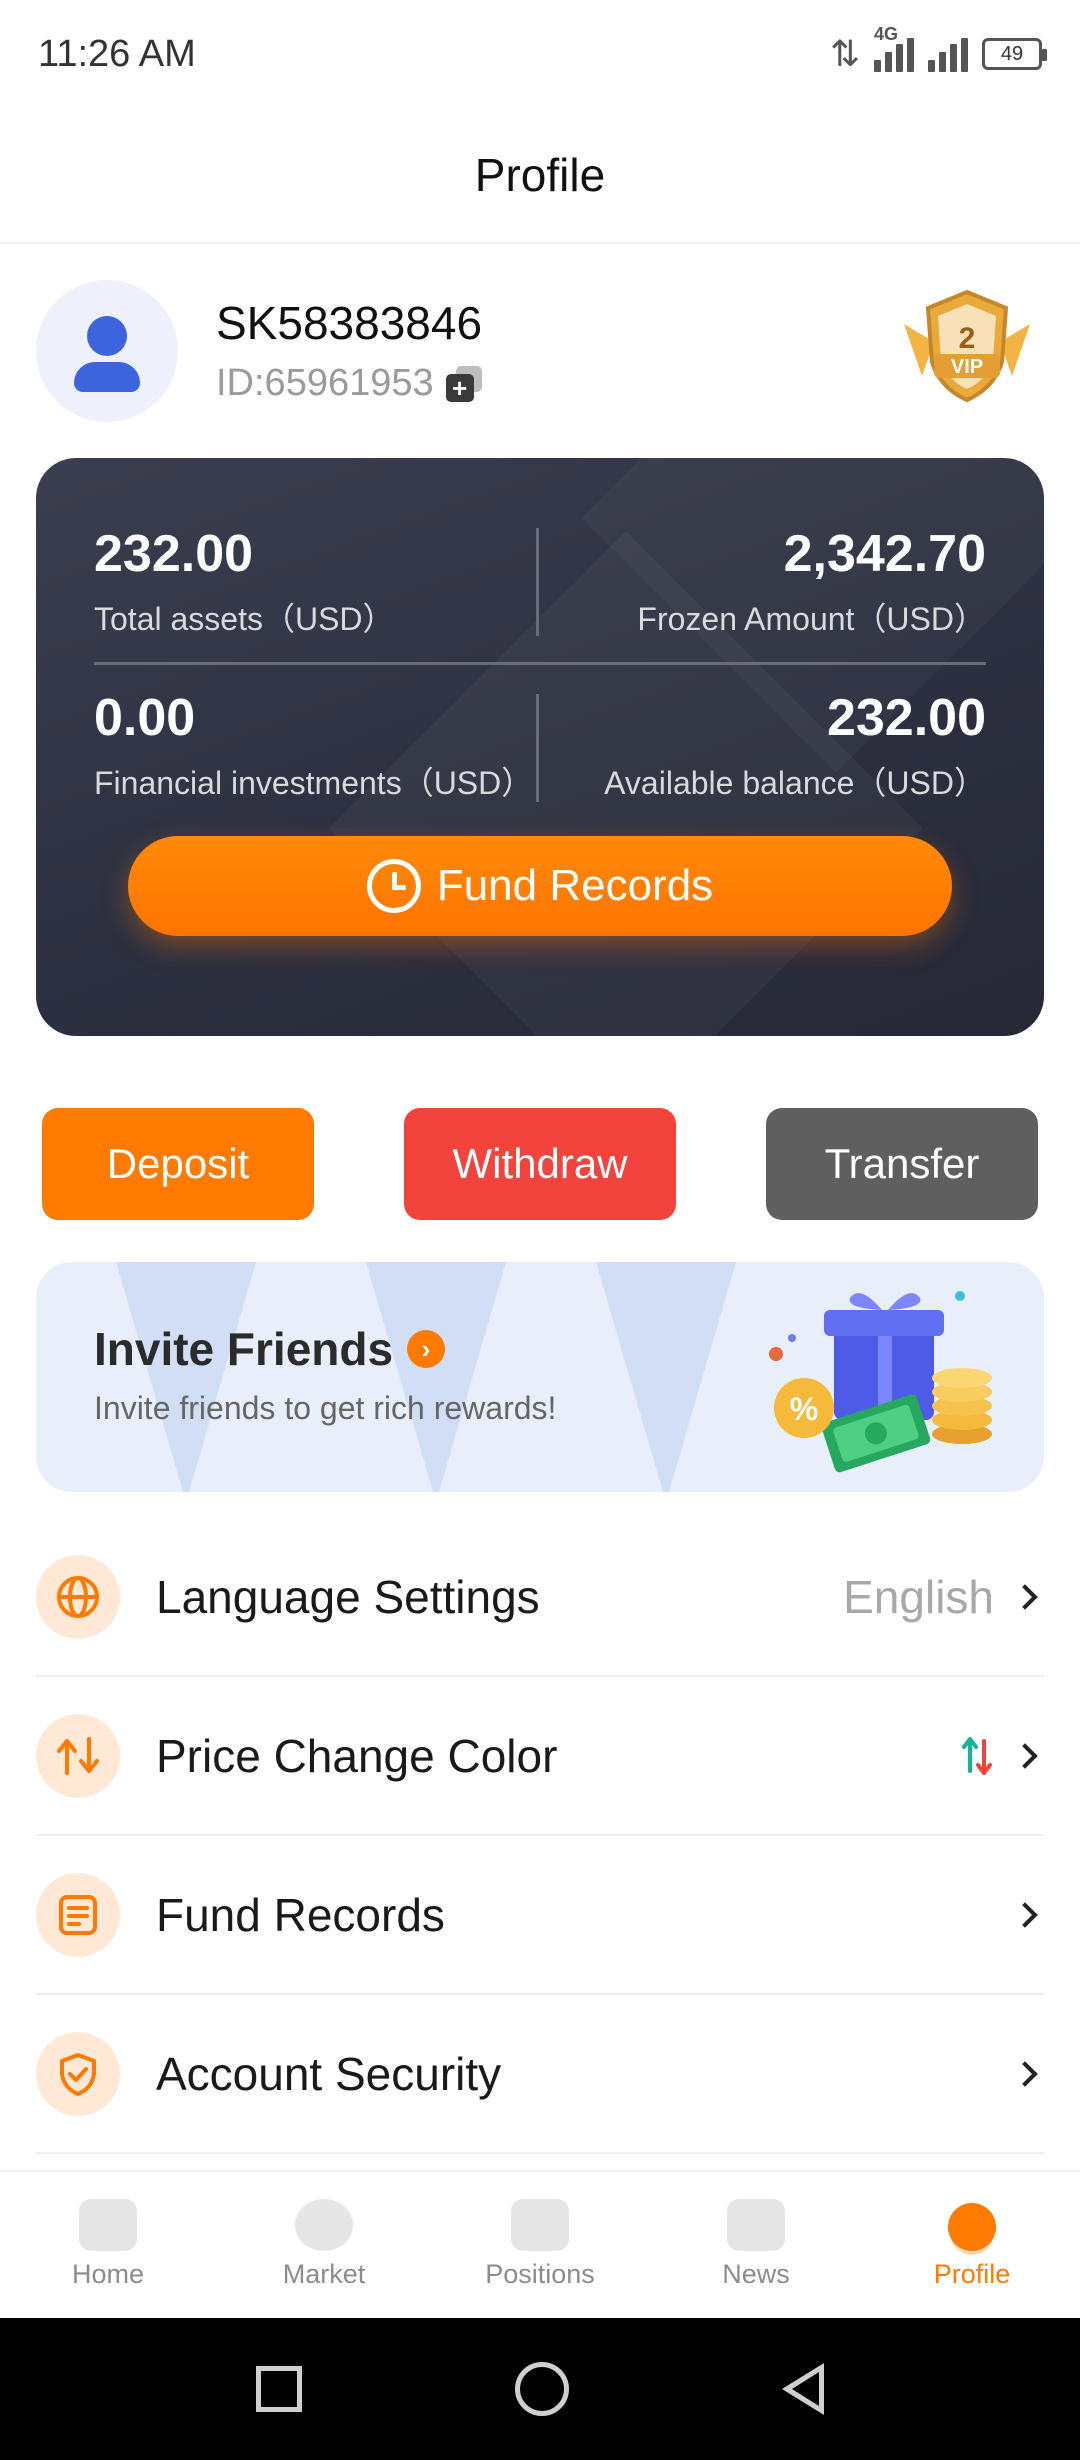 The height and width of the screenshot is (2460, 1080). I want to click on tab-label: Positions, so click(540, 2274).